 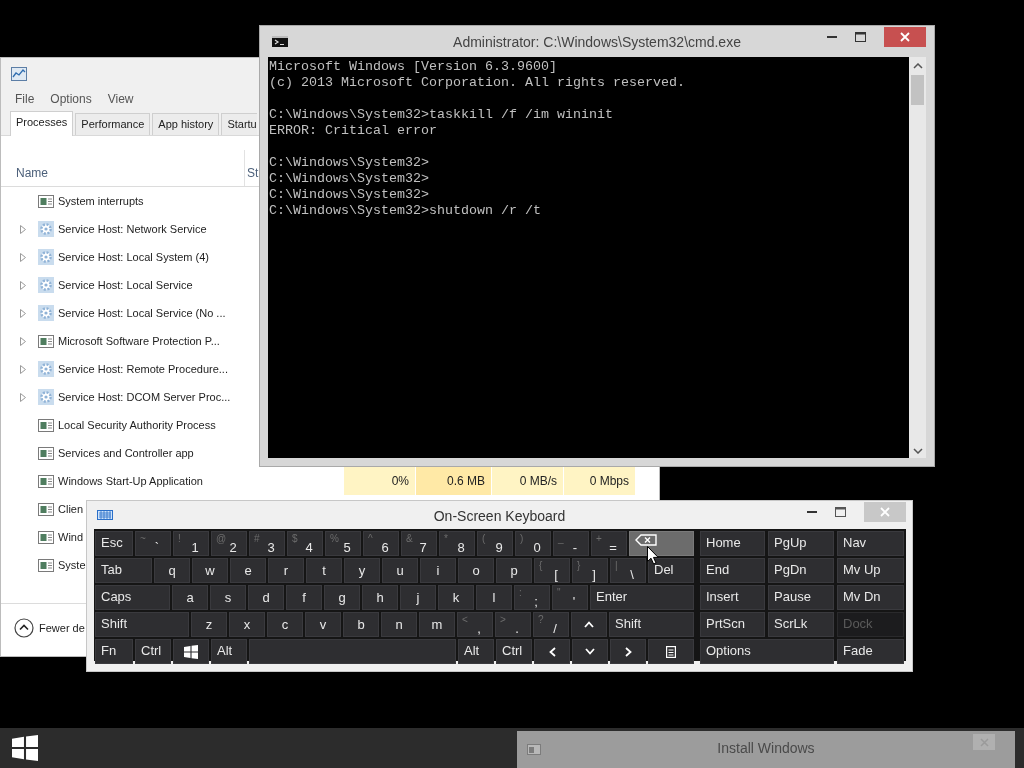 I want to click on key: y, so click(x=362, y=570).